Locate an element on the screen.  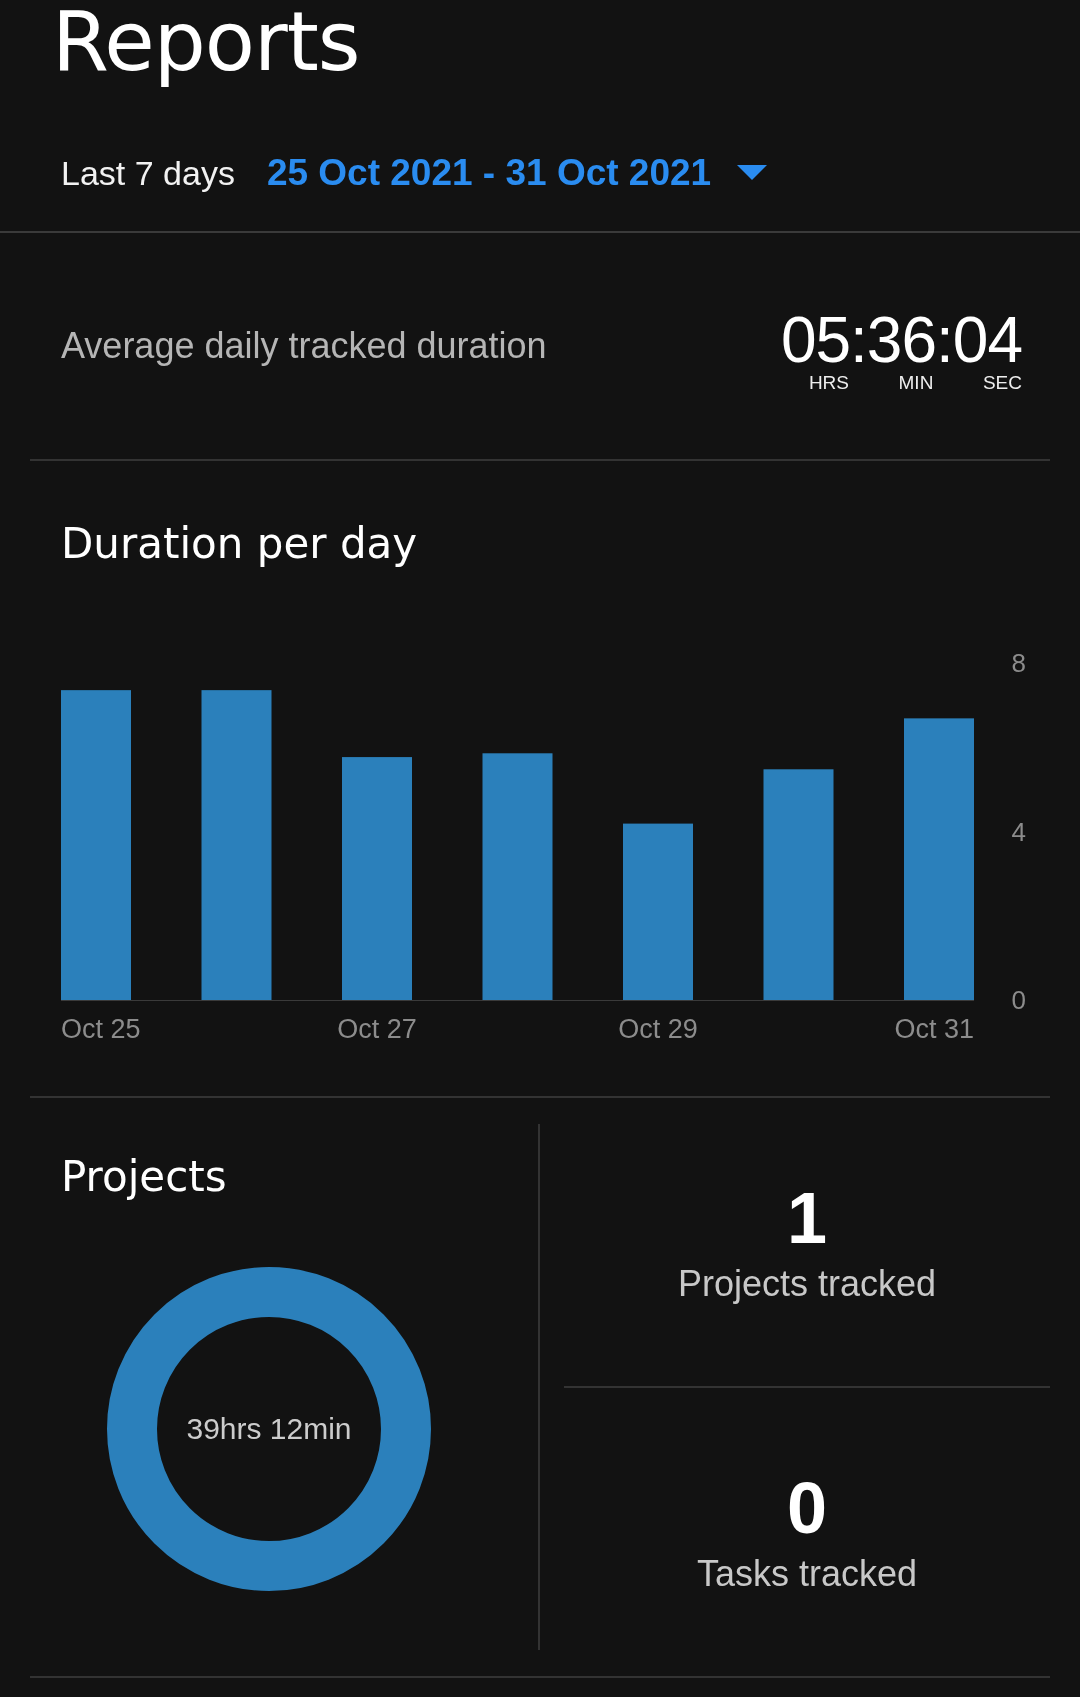
axis-tick-label: Oct 29 is located at coordinates (658, 1029).